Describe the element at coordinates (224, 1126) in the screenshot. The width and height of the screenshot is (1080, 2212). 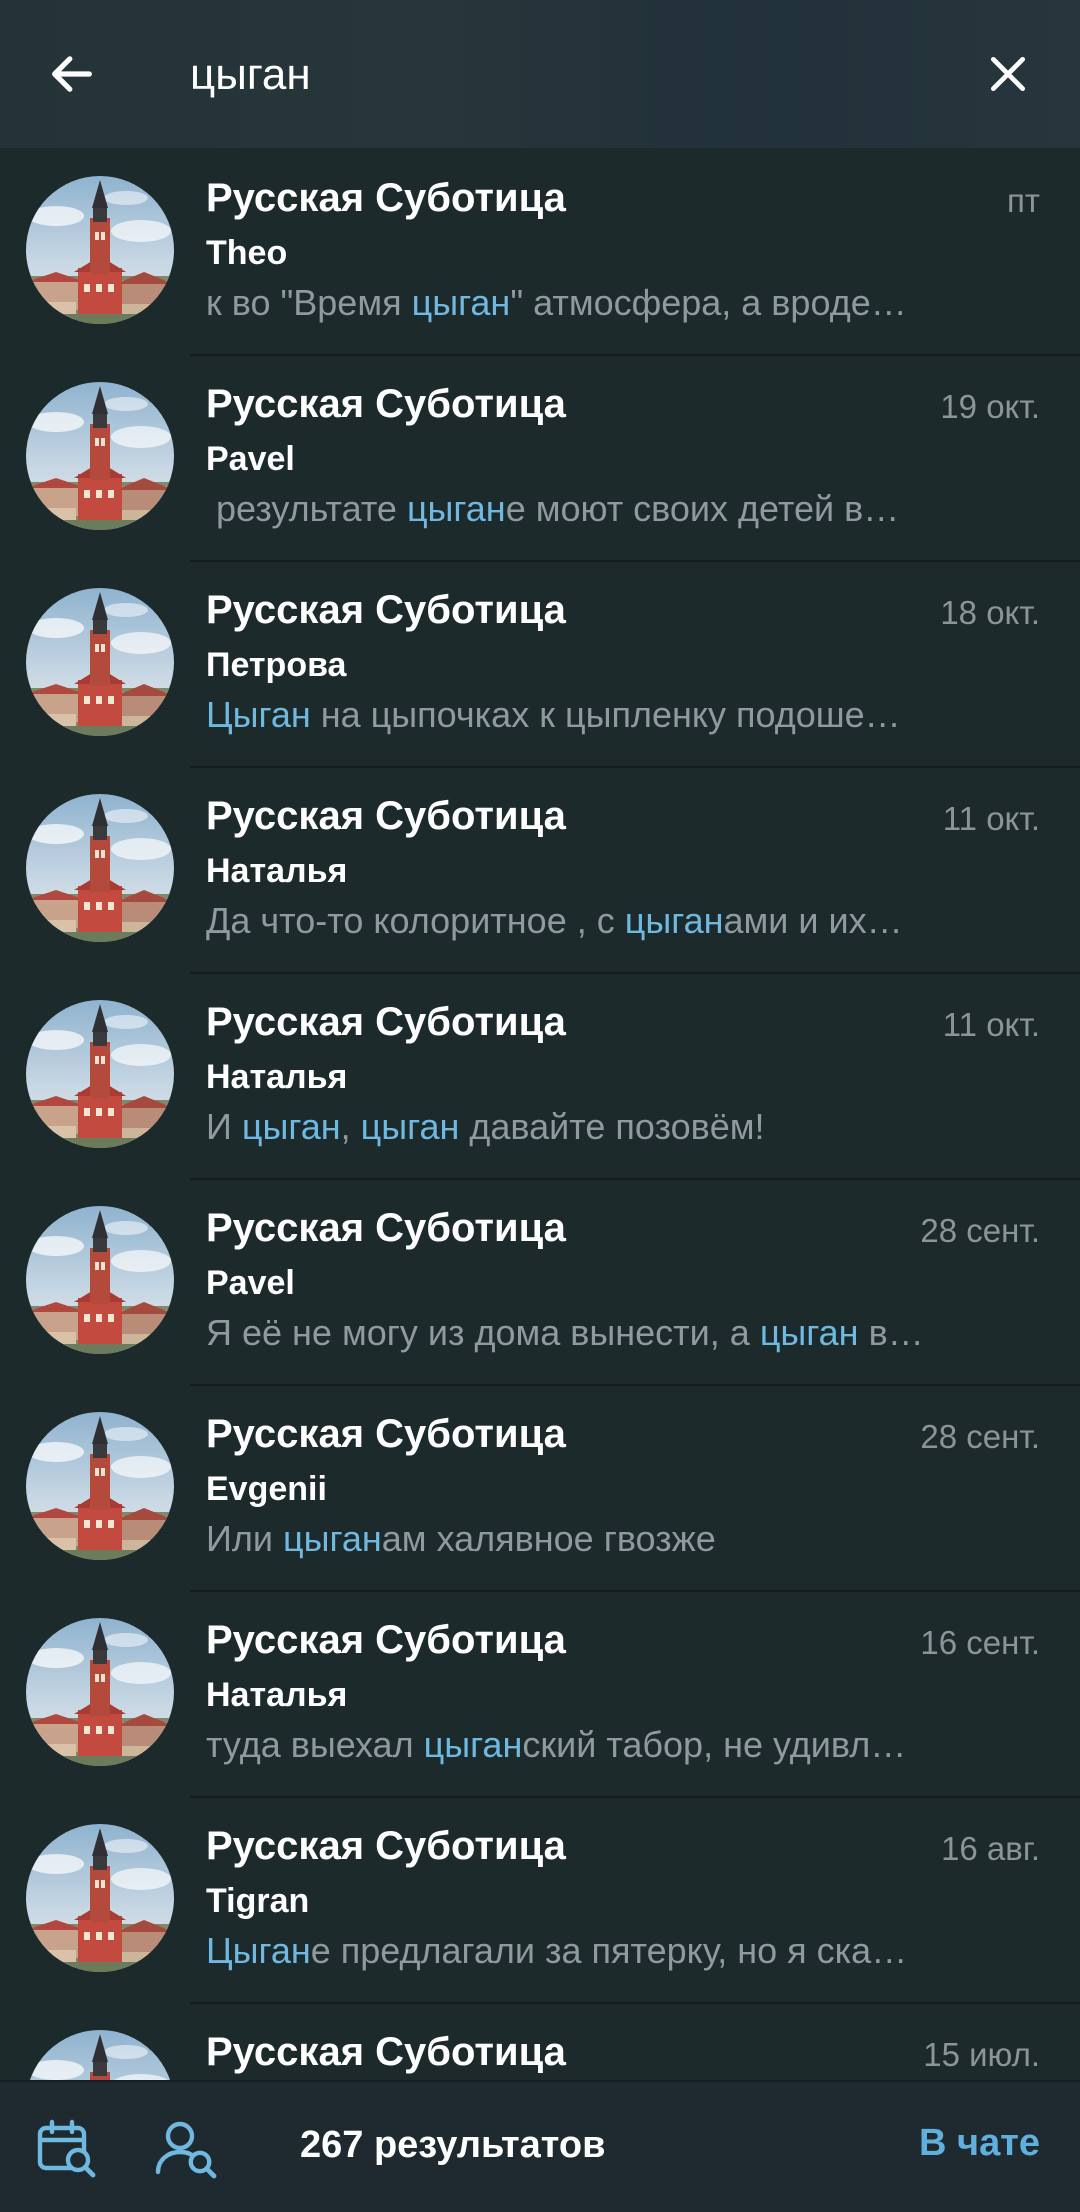
I see `snippet-text: И` at that location.